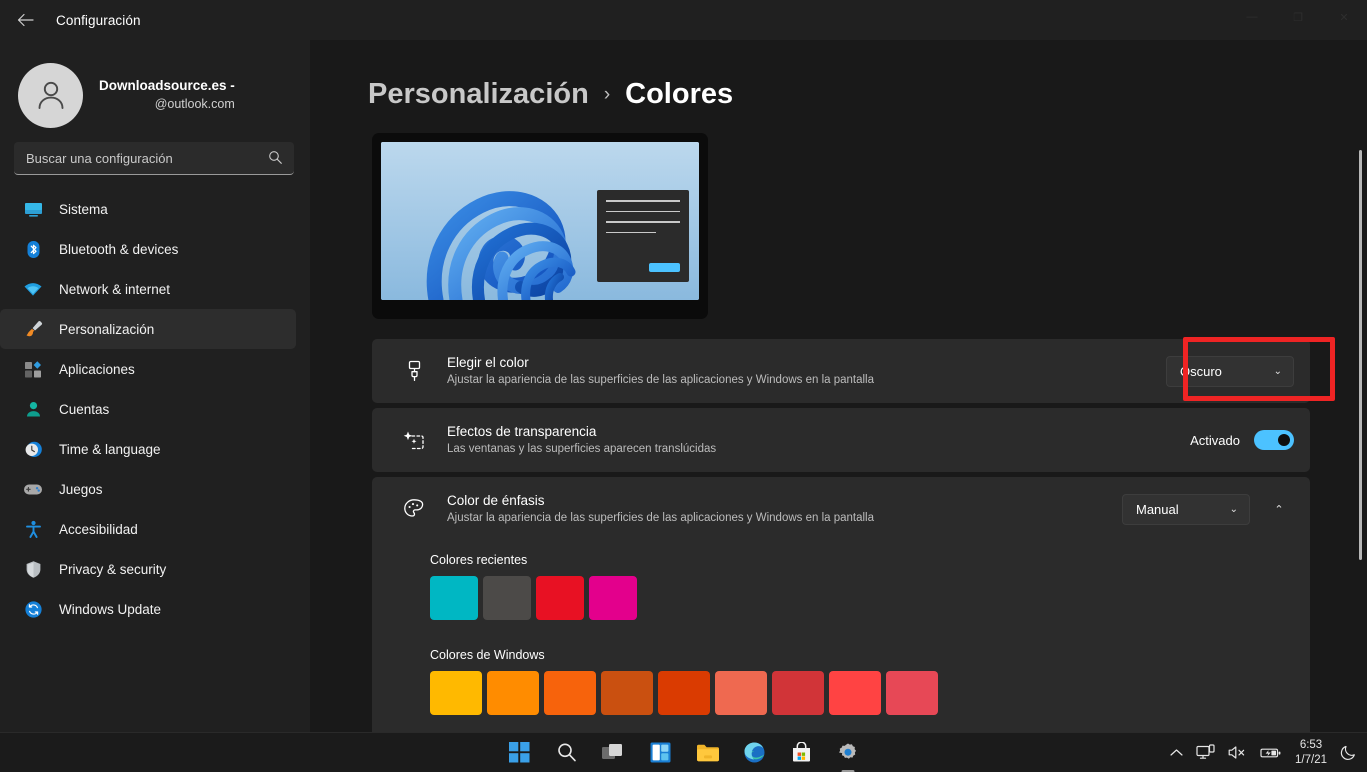 This screenshot has height=772, width=1367. Describe the element at coordinates (148, 489) in the screenshot. I see `sidebar-item-juegos: Juegos` at that location.